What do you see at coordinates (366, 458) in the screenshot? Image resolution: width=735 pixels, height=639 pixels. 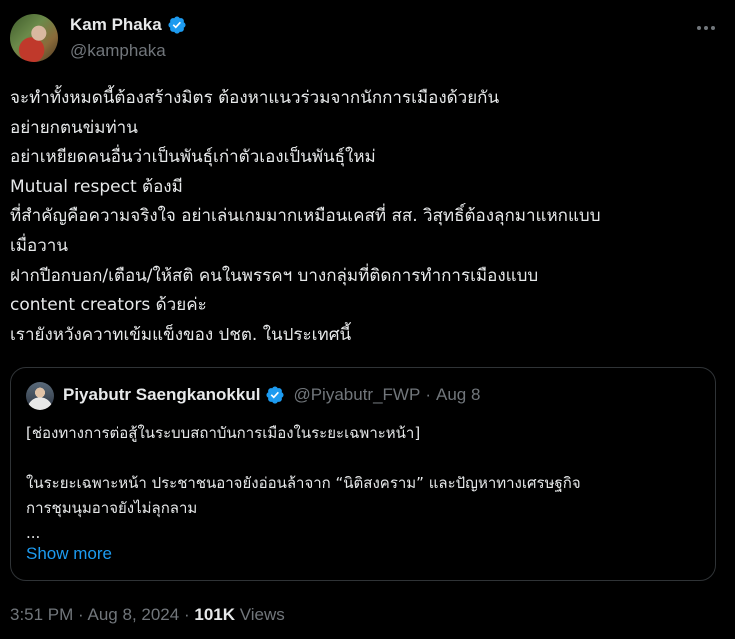 I see `quoted-tweet-line` at bounding box center [366, 458].